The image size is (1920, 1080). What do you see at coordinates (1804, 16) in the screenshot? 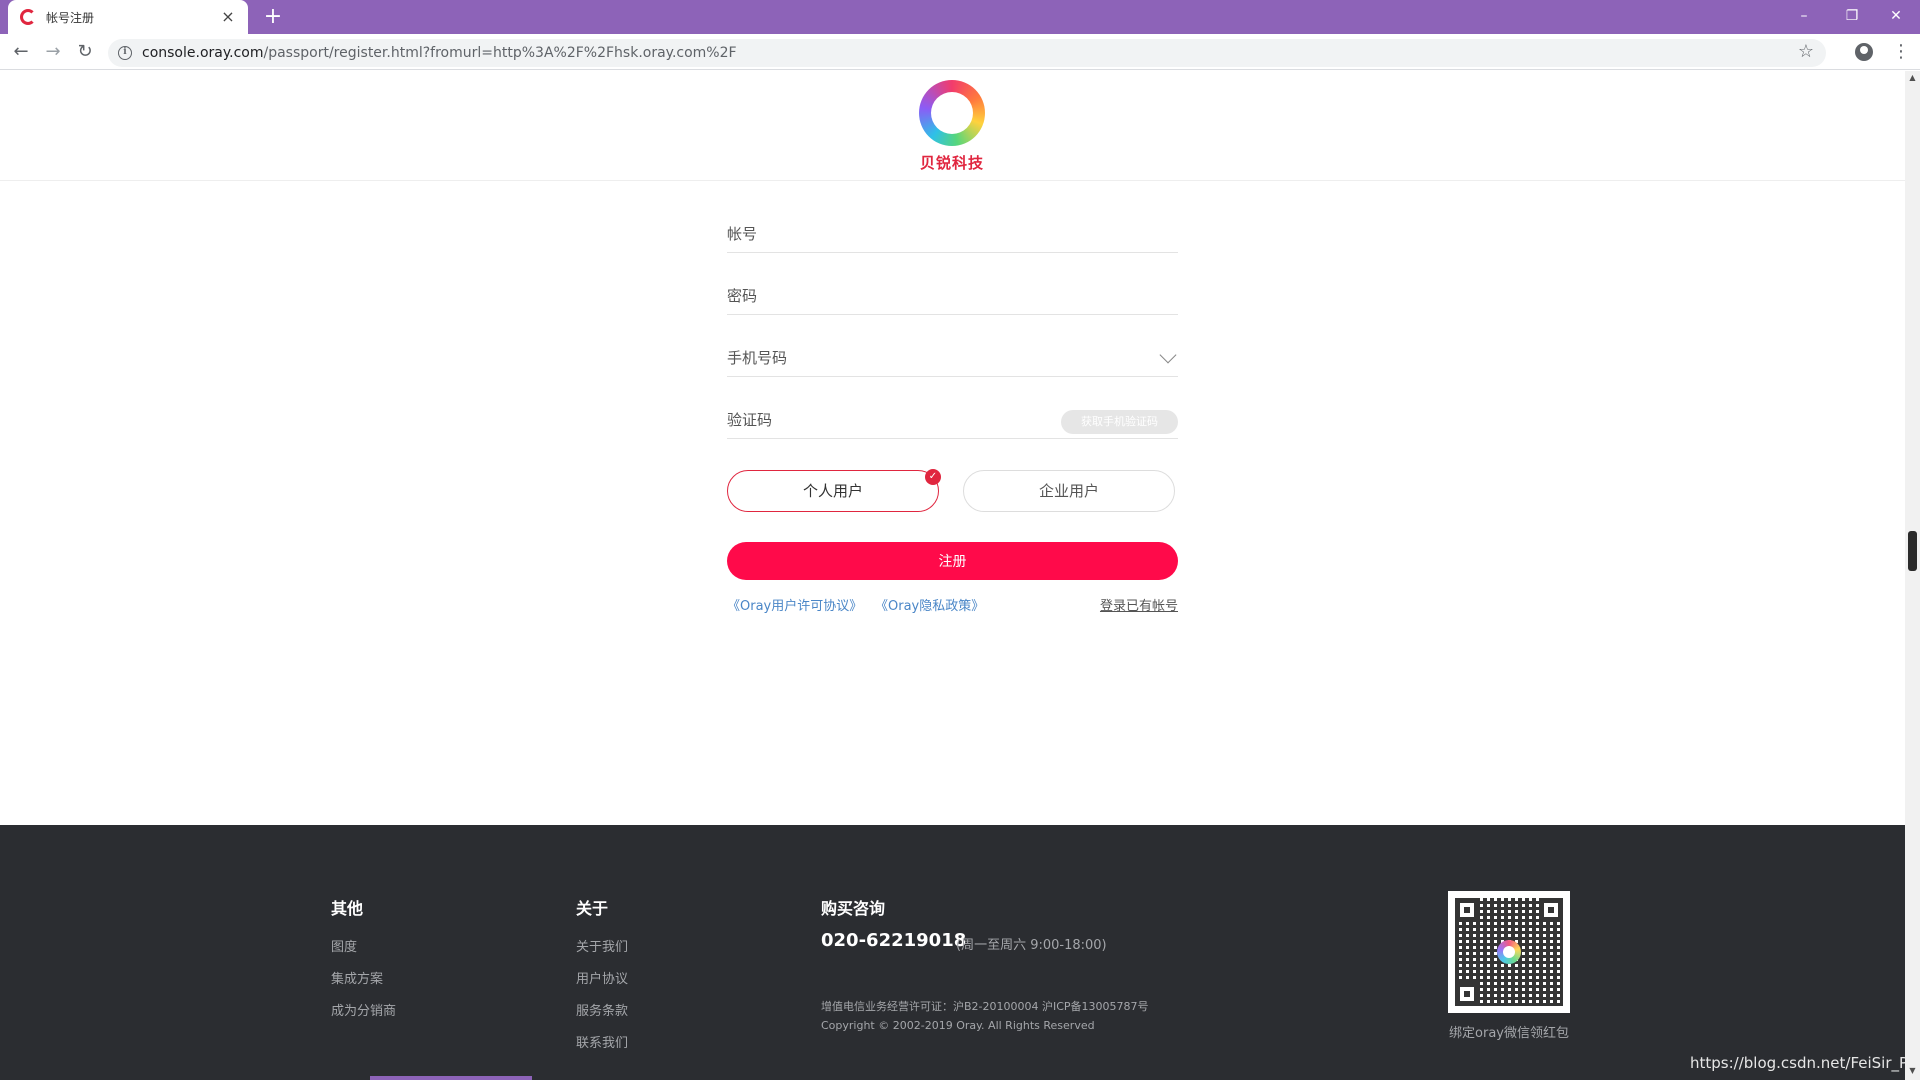
I see `minimize-icon: –` at bounding box center [1804, 16].